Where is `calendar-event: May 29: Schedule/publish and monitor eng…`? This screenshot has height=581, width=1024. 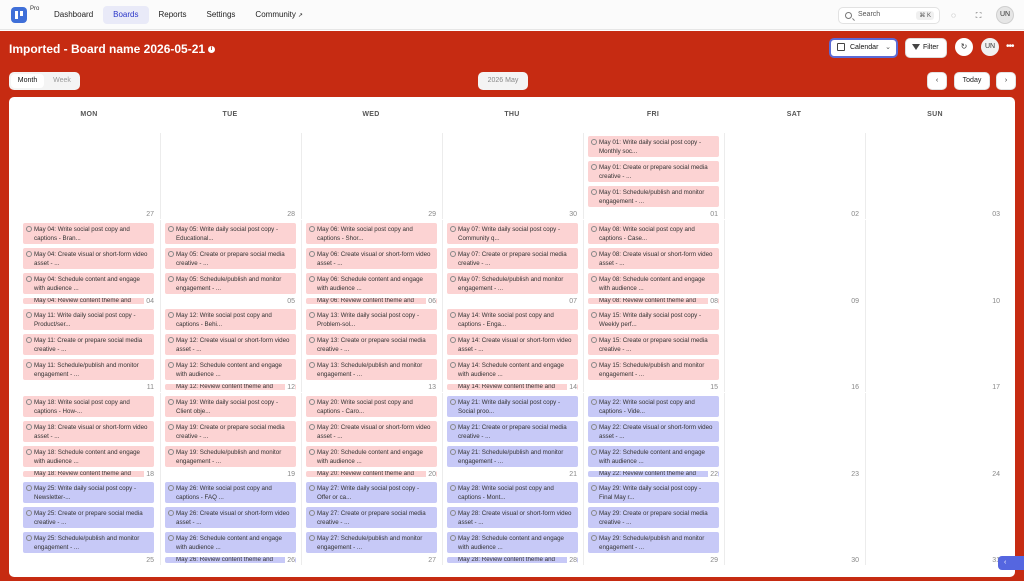 calendar-event: May 29: Schedule/publish and monitor eng… is located at coordinates (653, 542).